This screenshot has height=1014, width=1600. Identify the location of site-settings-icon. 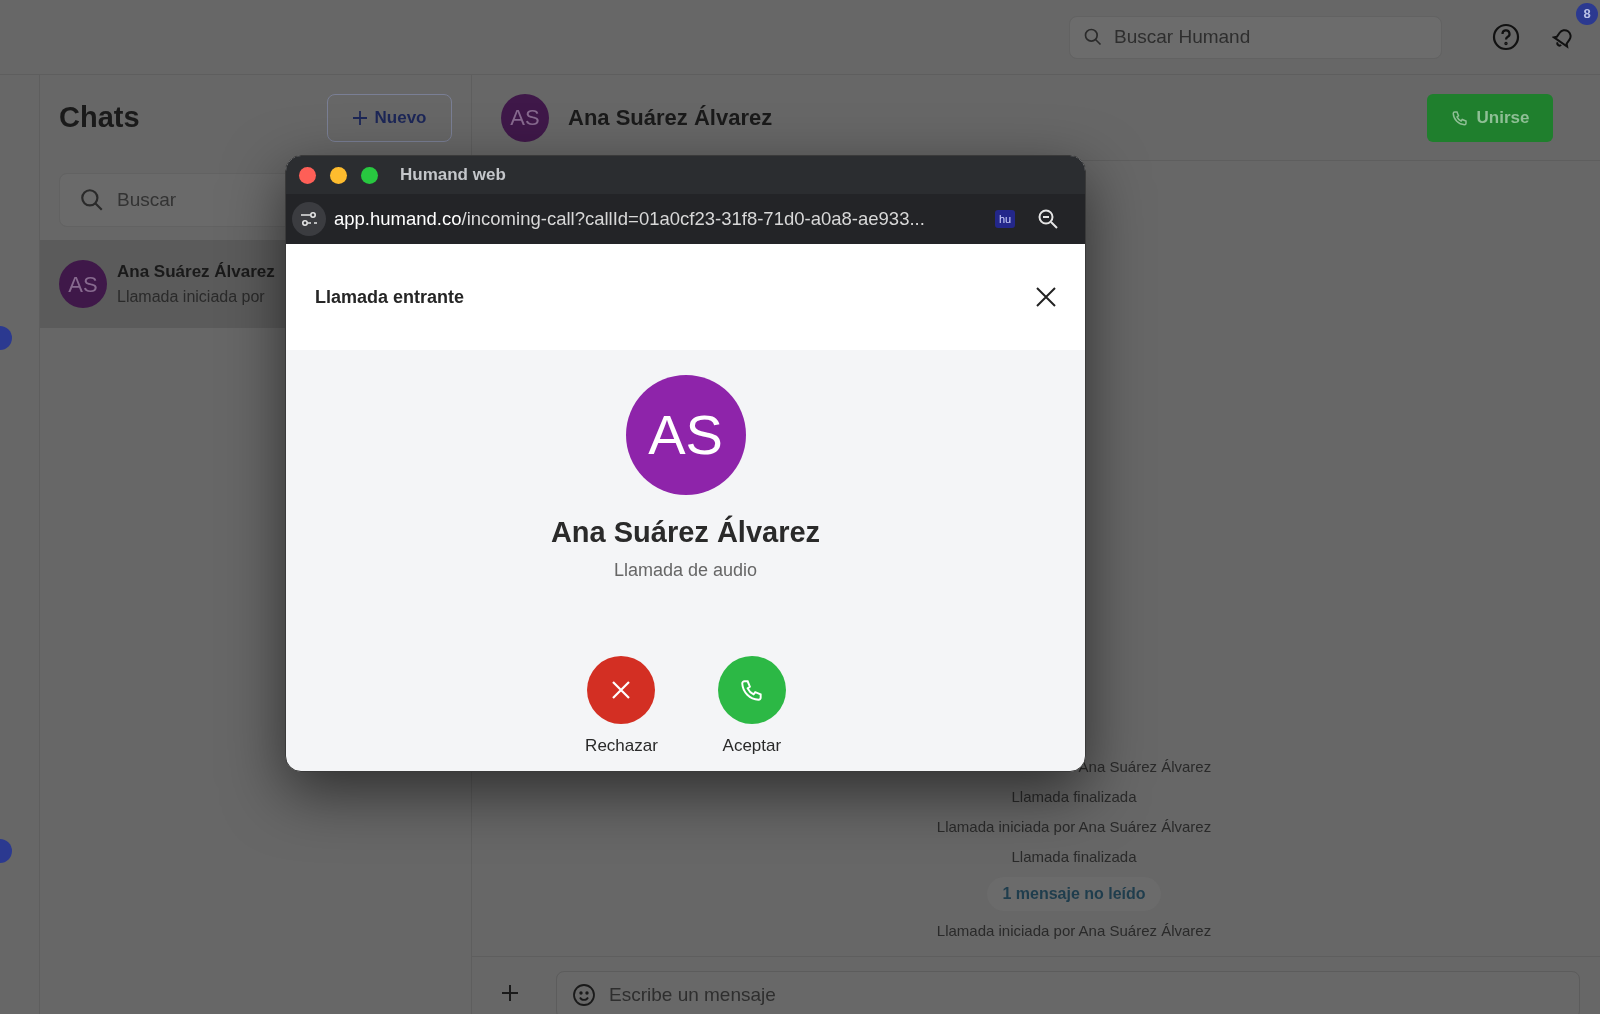
(309, 219).